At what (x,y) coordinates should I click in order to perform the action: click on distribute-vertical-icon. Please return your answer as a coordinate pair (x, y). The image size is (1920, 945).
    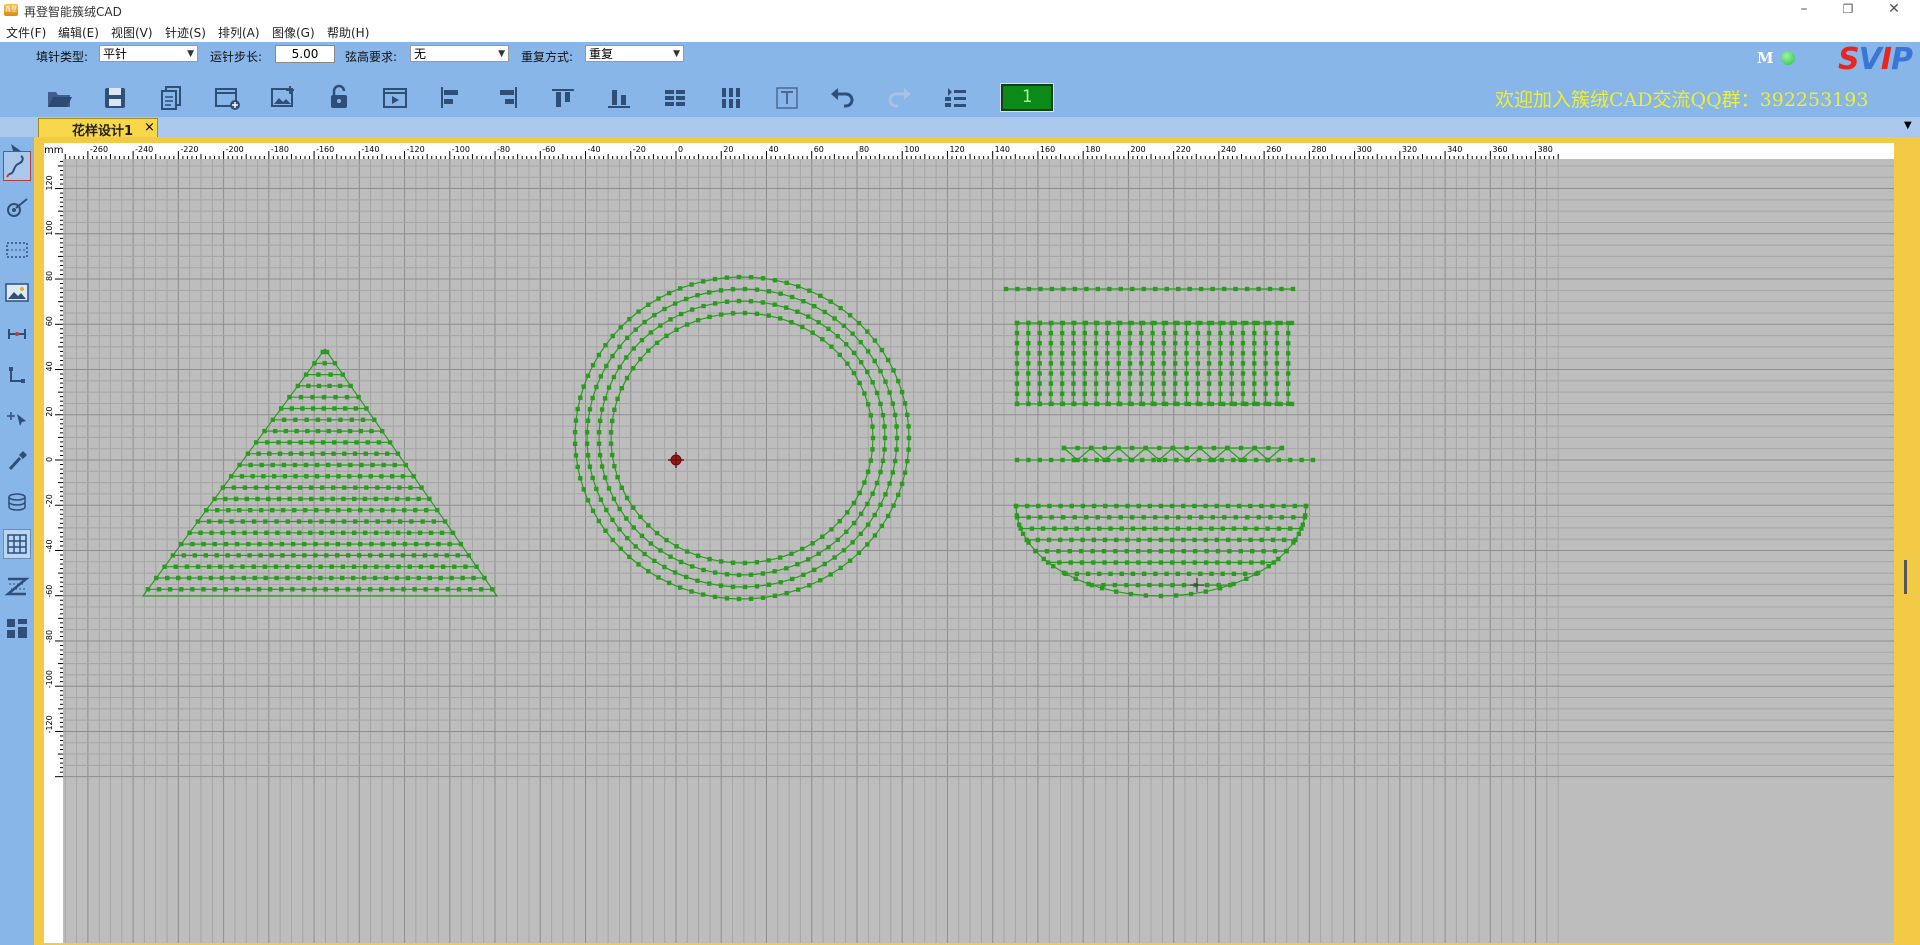
    Looking at the image, I should click on (731, 97).